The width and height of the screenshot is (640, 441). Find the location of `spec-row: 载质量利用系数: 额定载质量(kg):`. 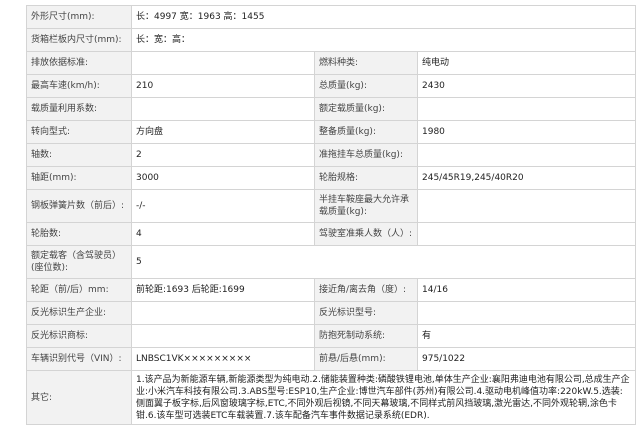

spec-row: 载质量利用系数: 额定载质量(kg): is located at coordinates (331, 109).